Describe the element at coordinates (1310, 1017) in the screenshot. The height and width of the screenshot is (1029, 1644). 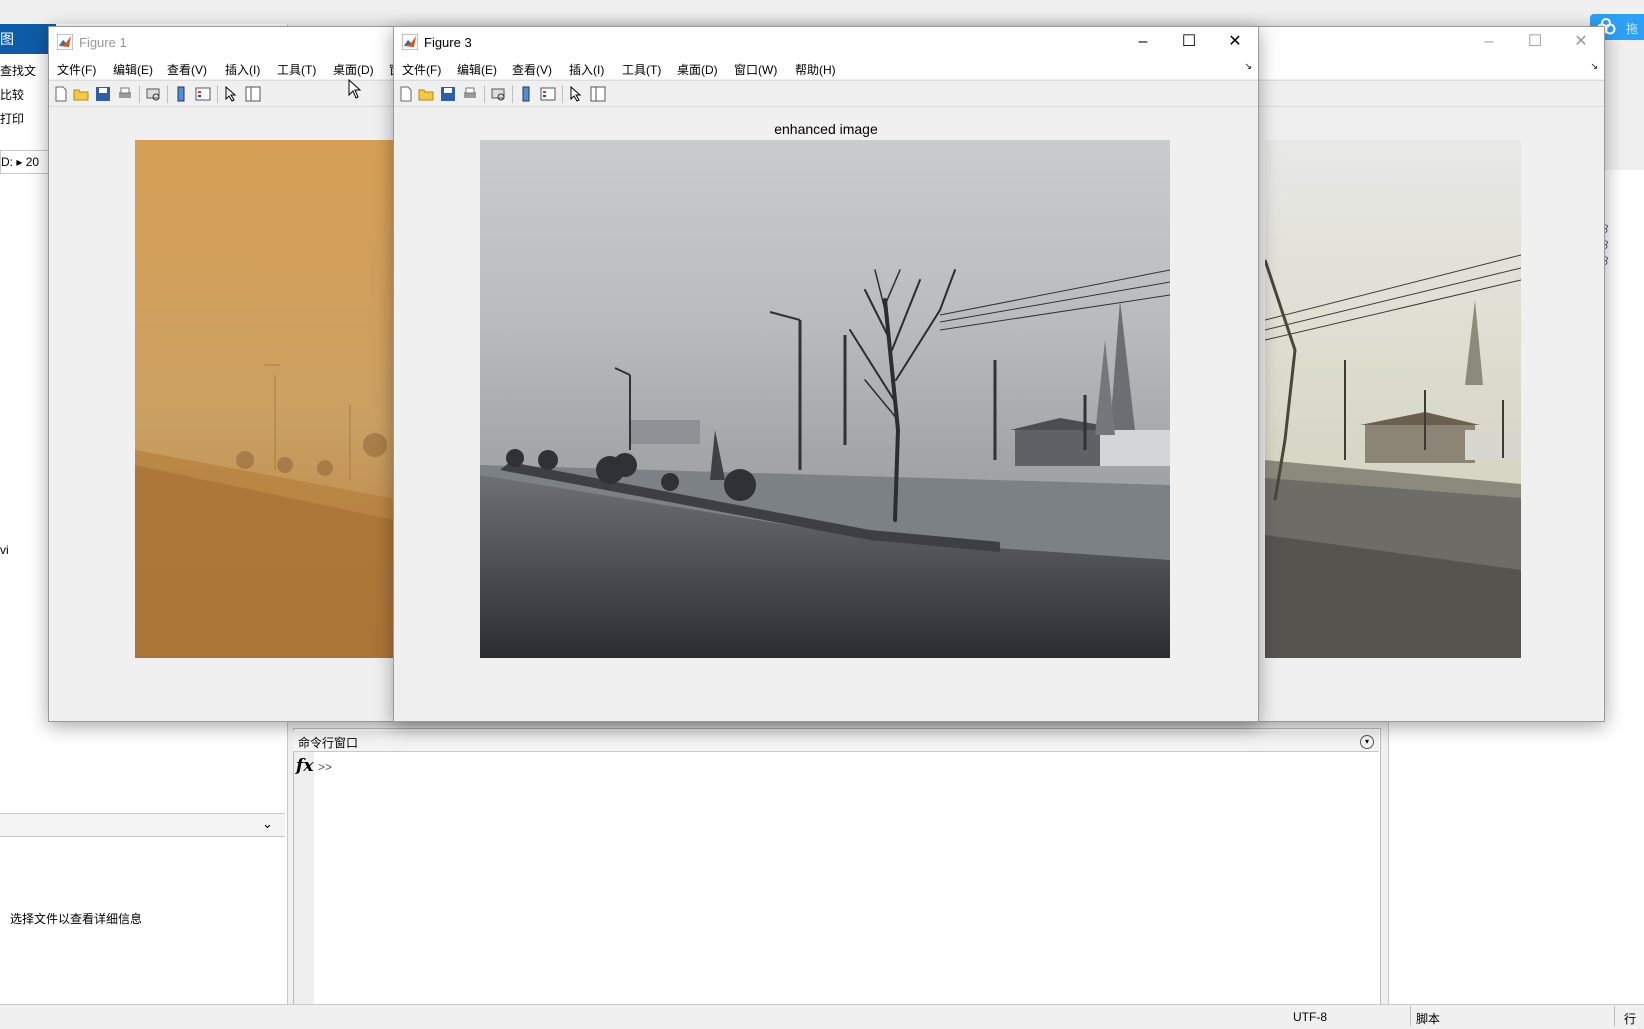
I see `status-encoding: UTF-8` at that location.